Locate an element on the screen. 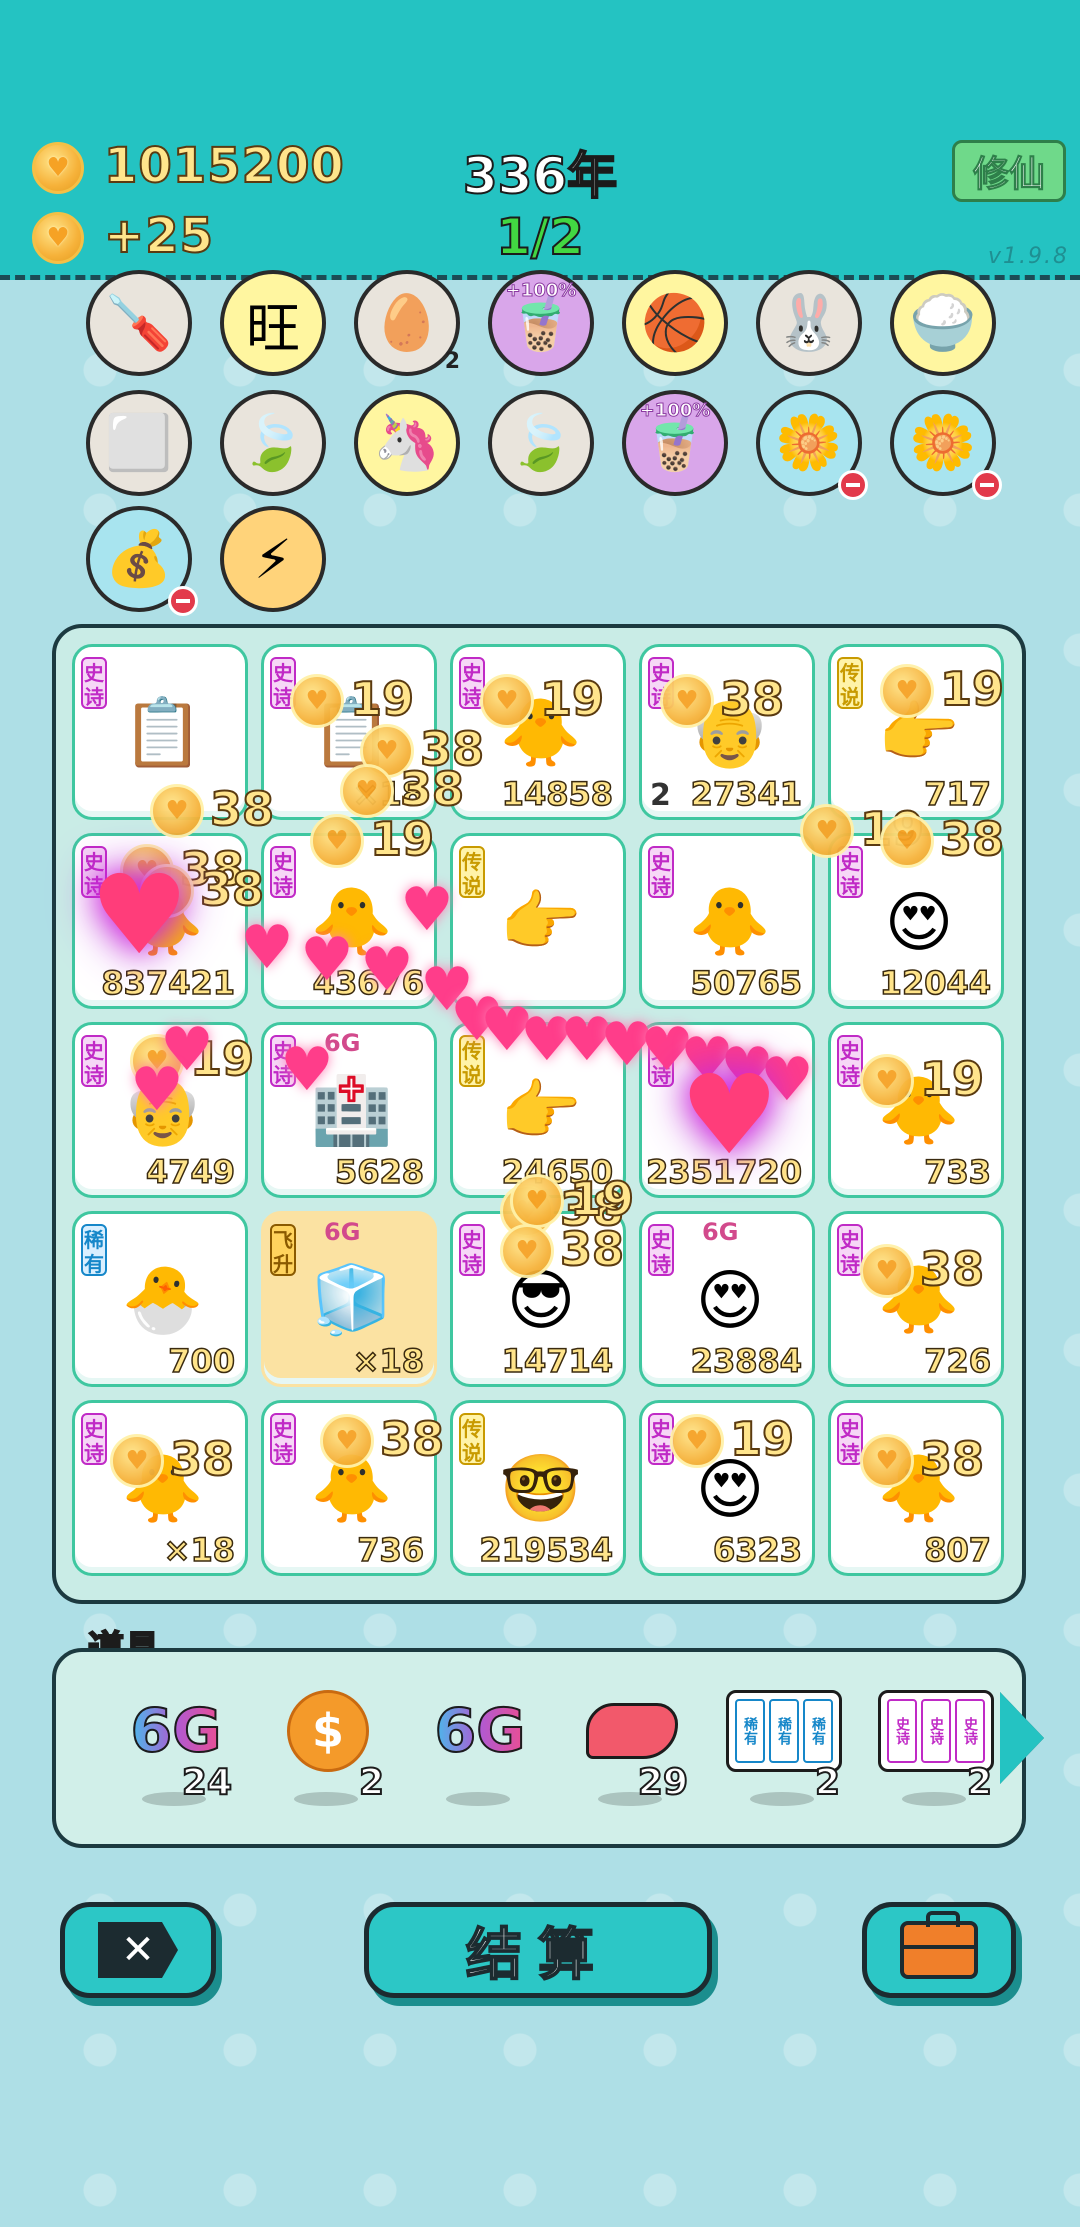  board-cell: 稀有 🐣 700 is located at coordinates (160, 1299).